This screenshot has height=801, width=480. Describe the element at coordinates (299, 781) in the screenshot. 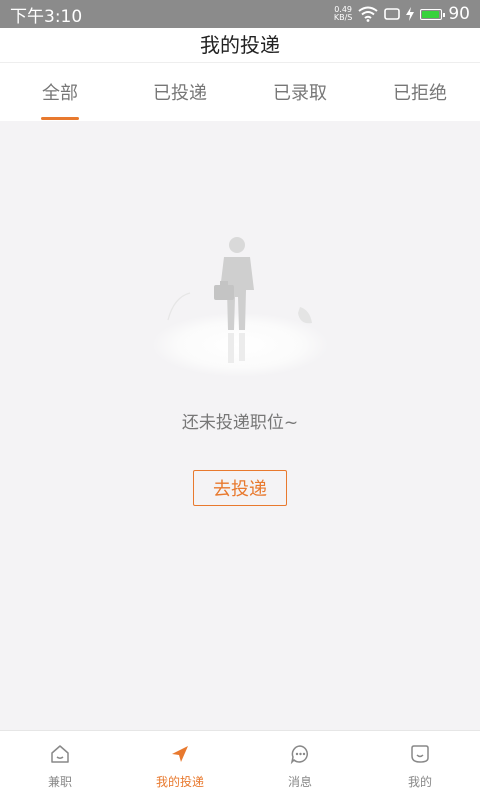

I see `nav-label: 消息` at that location.